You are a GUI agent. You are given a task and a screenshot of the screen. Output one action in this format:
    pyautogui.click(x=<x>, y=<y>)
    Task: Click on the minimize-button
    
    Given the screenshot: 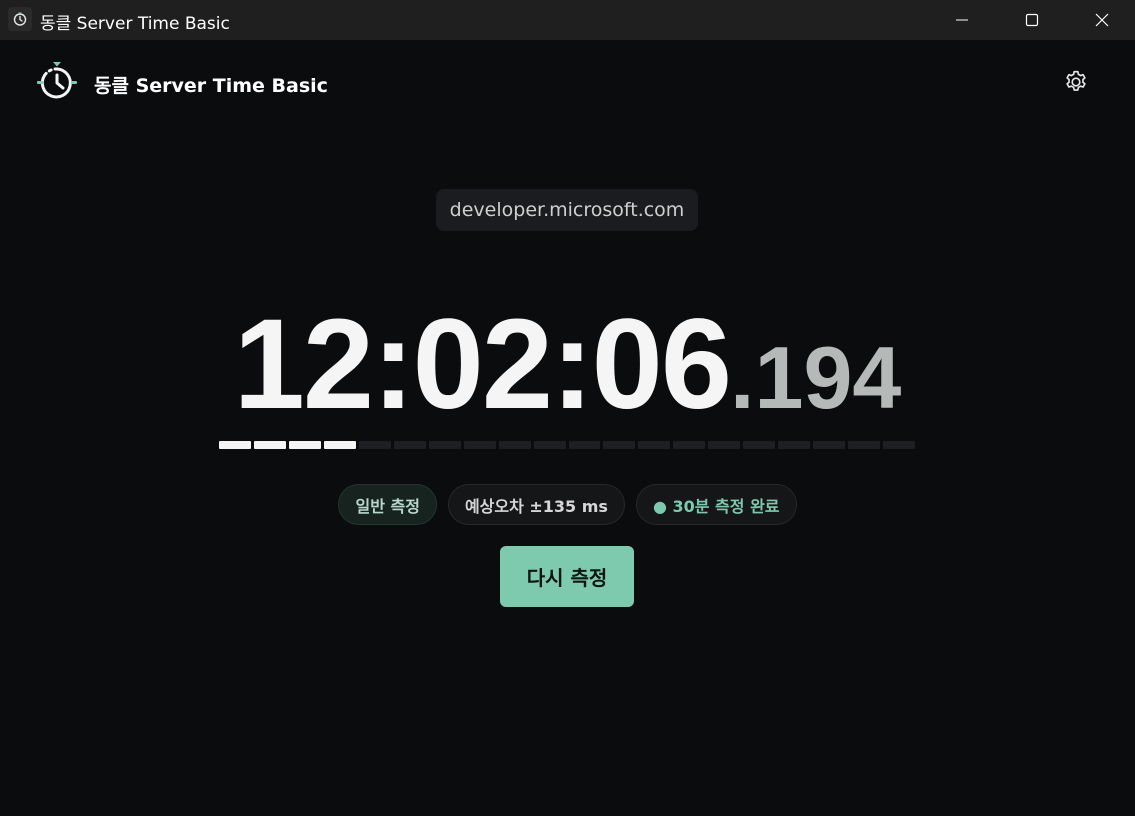 What is the action you would take?
    pyautogui.click(x=962, y=20)
    